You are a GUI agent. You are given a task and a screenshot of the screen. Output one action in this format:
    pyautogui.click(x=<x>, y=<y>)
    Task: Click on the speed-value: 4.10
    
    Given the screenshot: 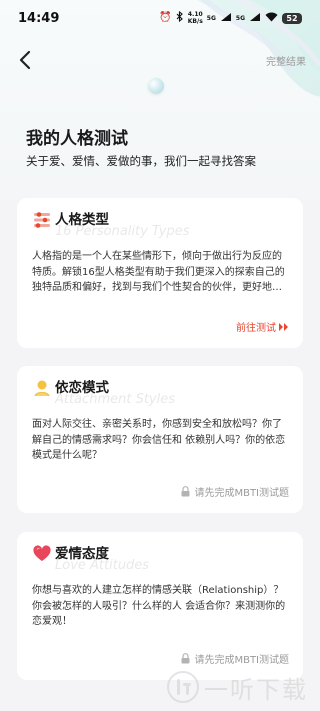 What is the action you would take?
    pyautogui.click(x=195, y=14)
    